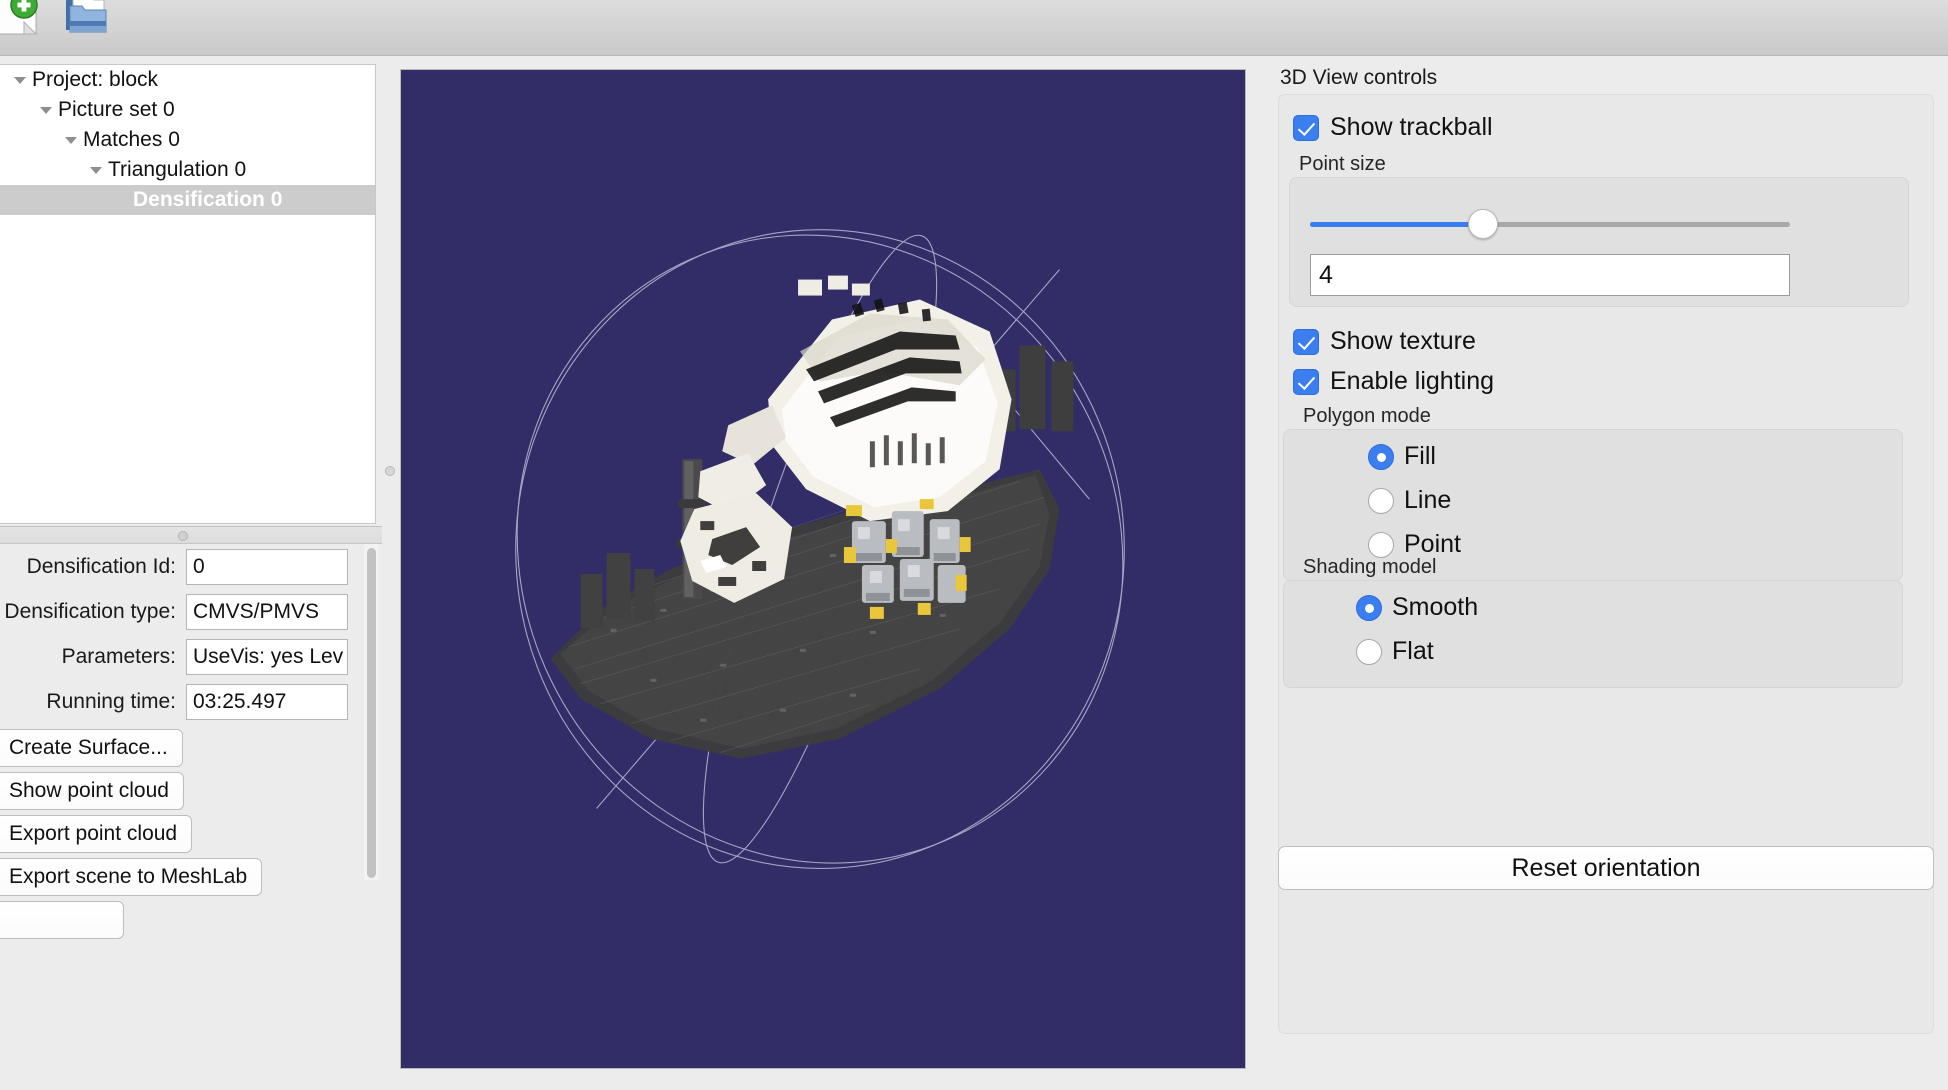 The image size is (1948, 1090). I want to click on enable-lighting-checkbox-row: Enable lighting, so click(1393, 381).